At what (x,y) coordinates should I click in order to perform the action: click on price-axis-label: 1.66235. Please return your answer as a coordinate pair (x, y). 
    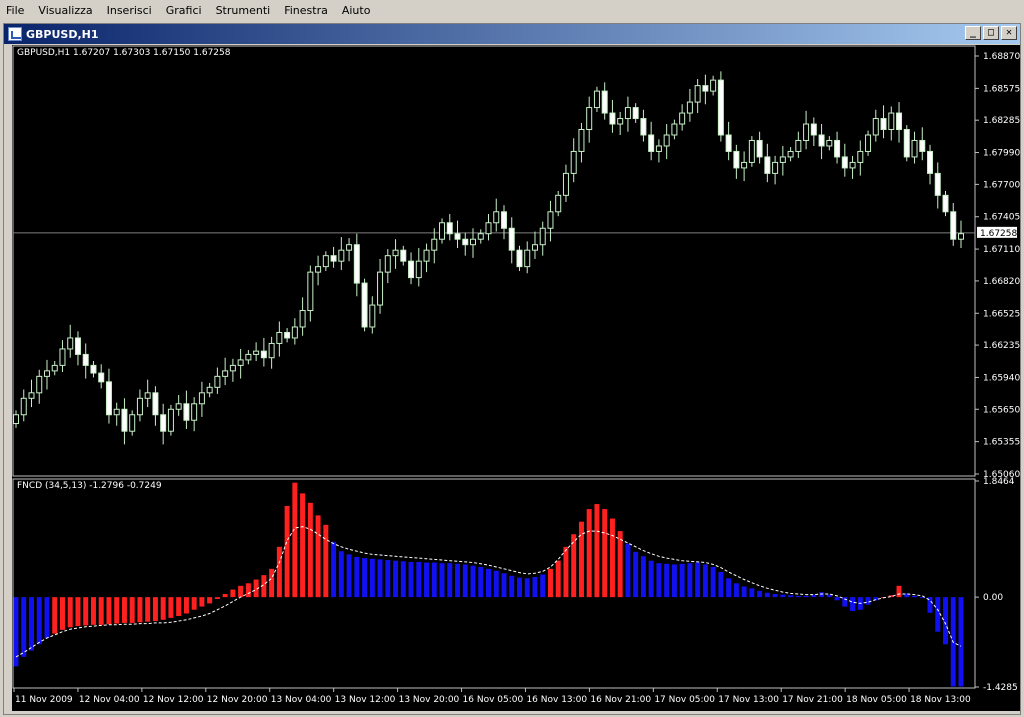
    Looking at the image, I should click on (1001, 346).